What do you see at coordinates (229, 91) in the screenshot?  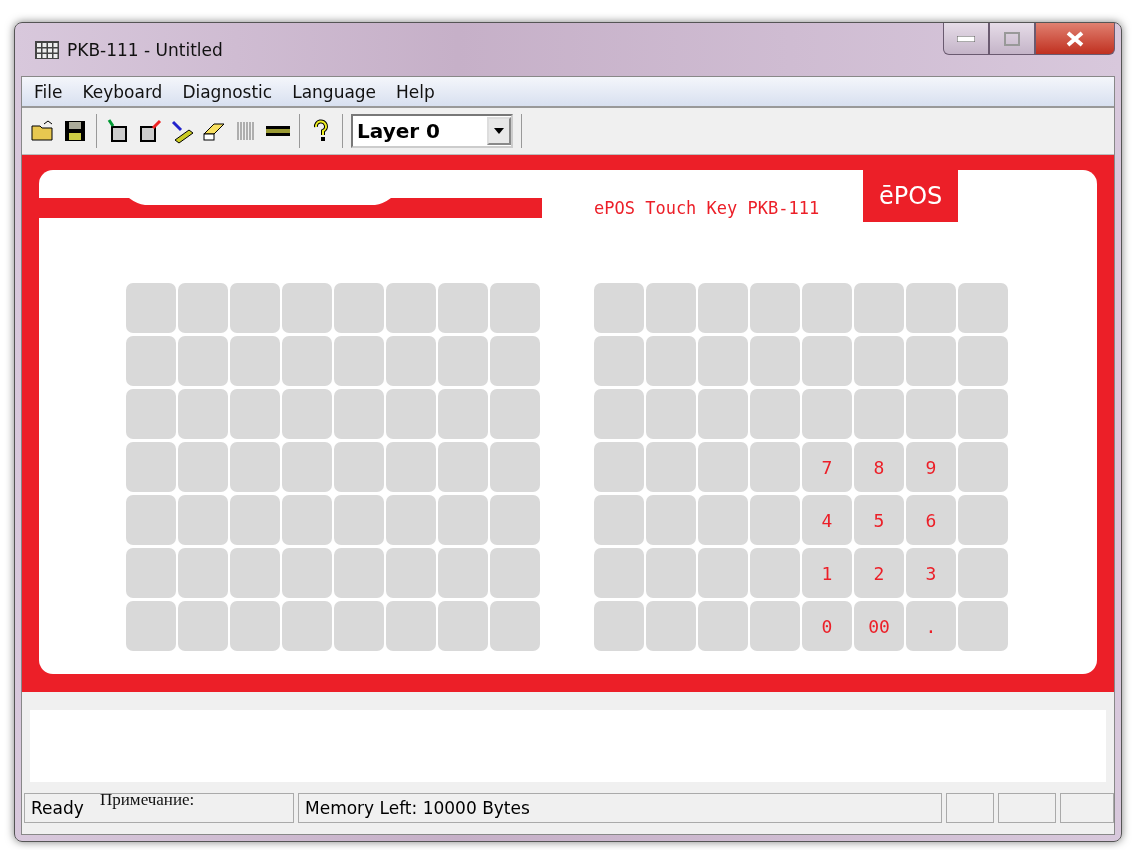 I see `menu-item: Diagnostic` at bounding box center [229, 91].